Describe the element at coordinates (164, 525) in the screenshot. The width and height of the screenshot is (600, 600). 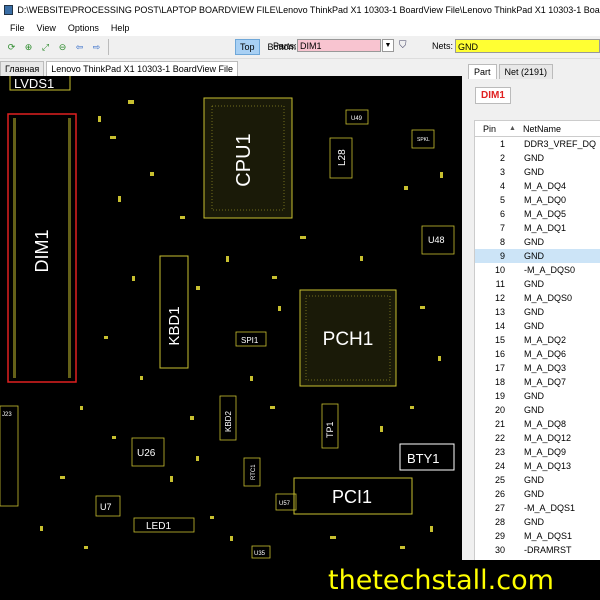
I see `led-connector: LED1` at that location.